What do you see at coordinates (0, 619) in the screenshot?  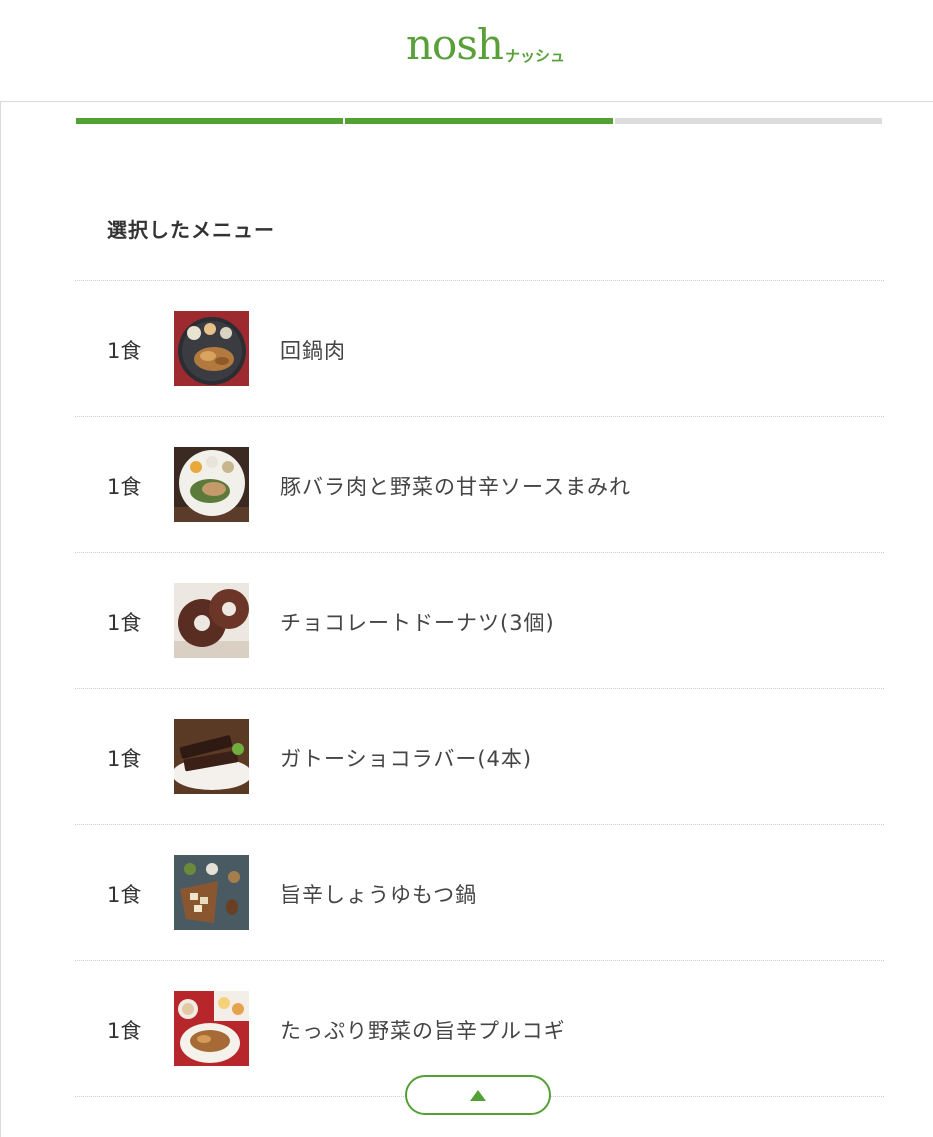 I see `content-left-border` at bounding box center [0, 619].